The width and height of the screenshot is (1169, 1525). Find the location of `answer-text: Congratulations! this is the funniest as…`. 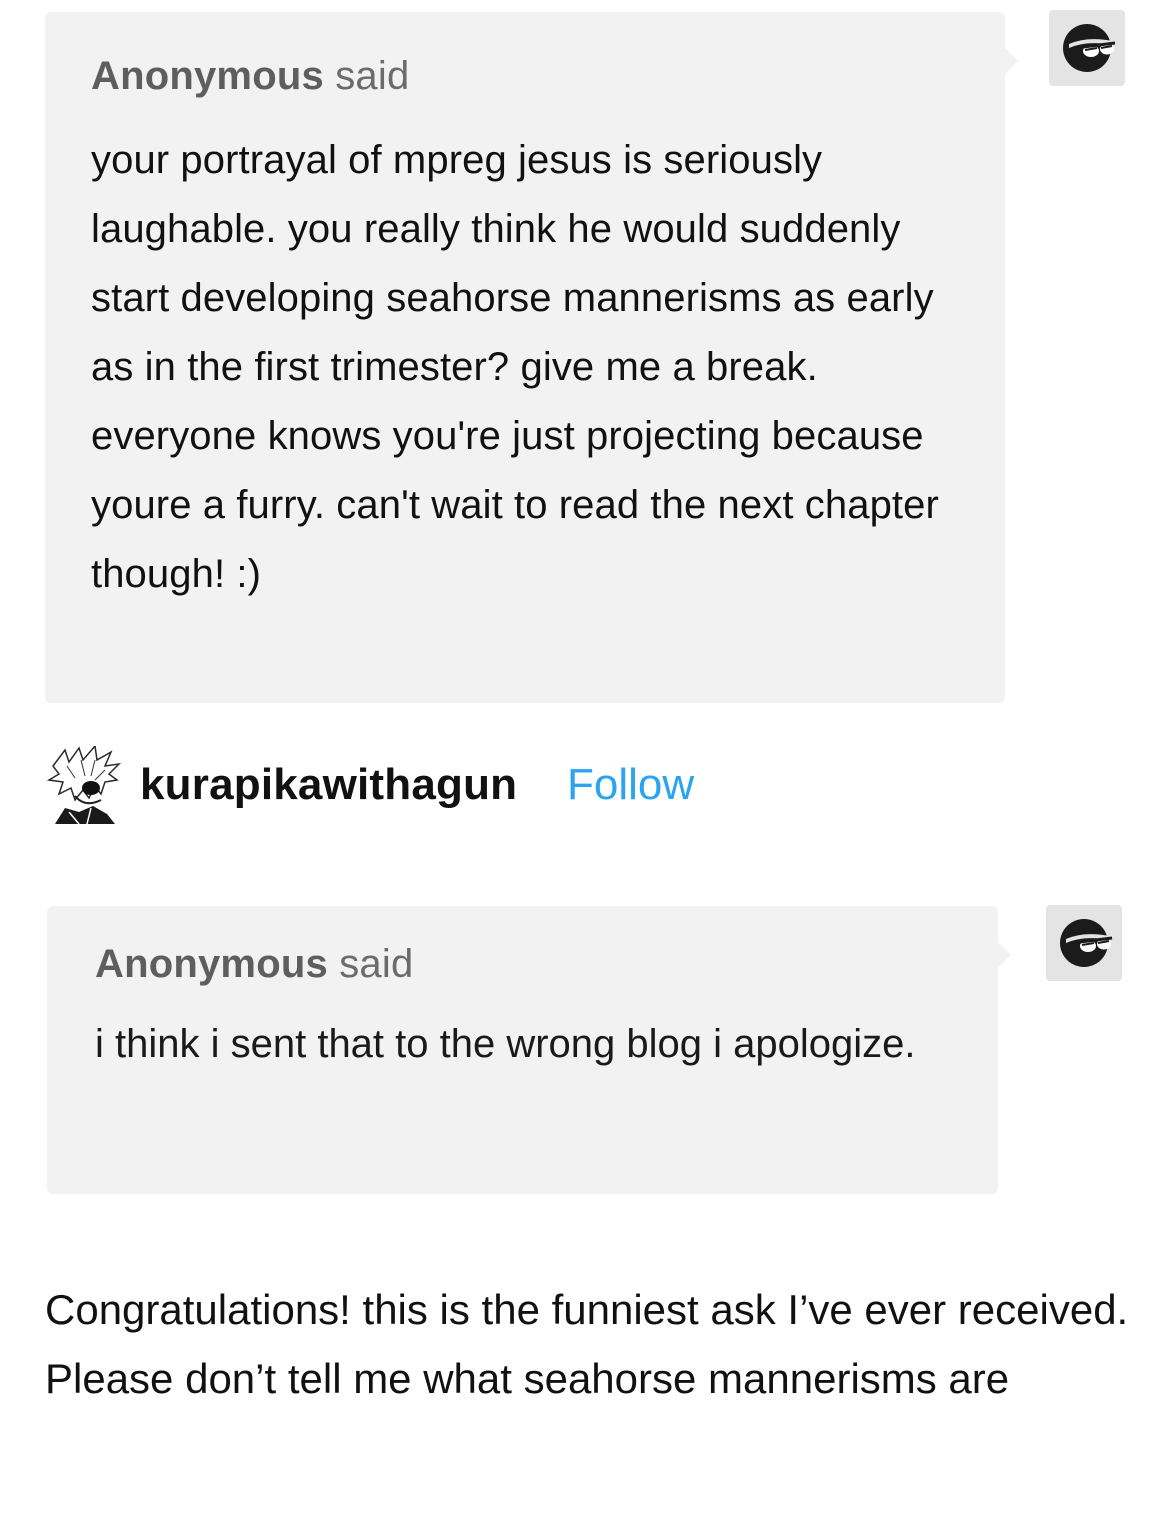

answer-text: Congratulations! this is the funniest as… is located at coordinates (587, 1344).